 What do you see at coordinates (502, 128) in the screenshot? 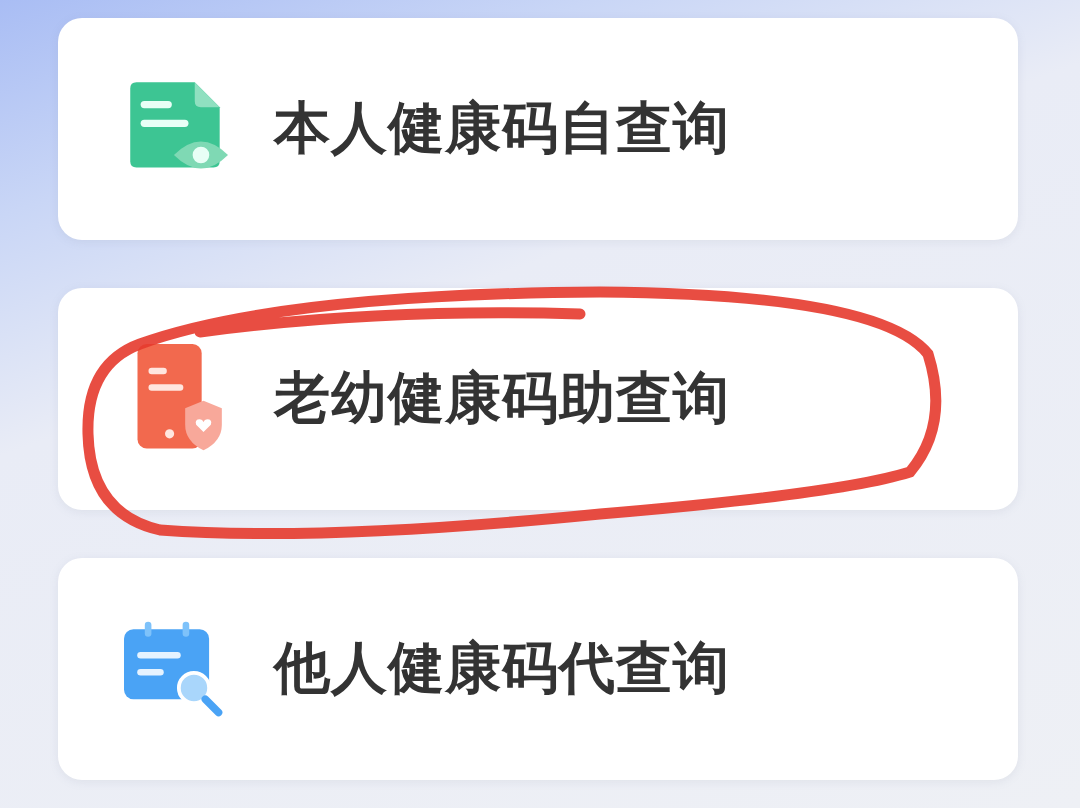
I see `card-label: 本人健康码自查询` at bounding box center [502, 128].